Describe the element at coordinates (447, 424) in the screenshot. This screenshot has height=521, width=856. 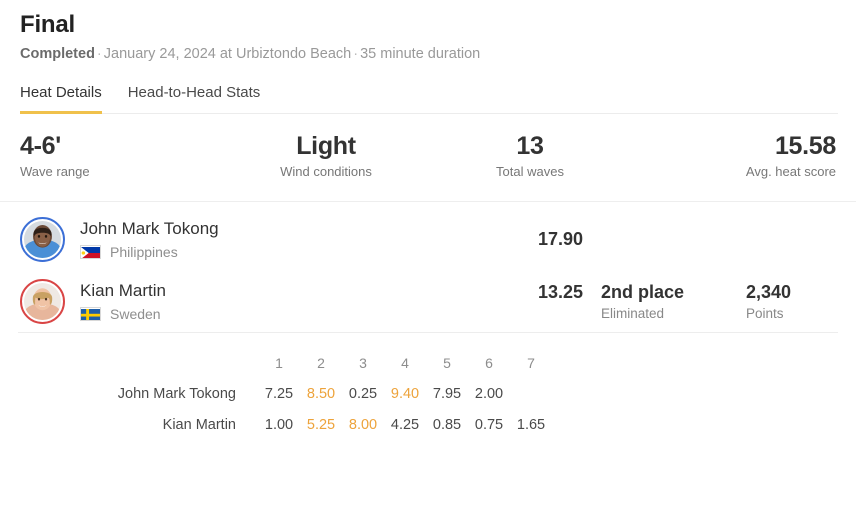
I see `wave-score-cell: 0.85` at that location.